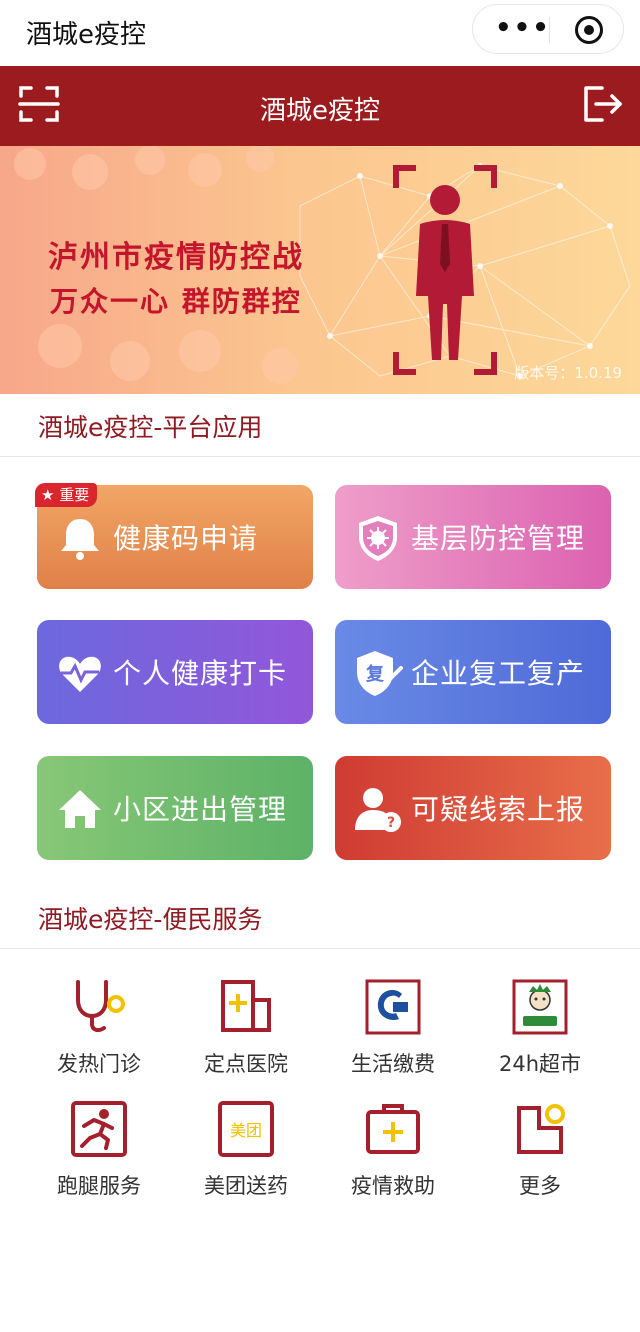 This screenshot has height=1332, width=640. I want to click on services-section-title: 酒城e疫控-便民服务, so click(150, 919).